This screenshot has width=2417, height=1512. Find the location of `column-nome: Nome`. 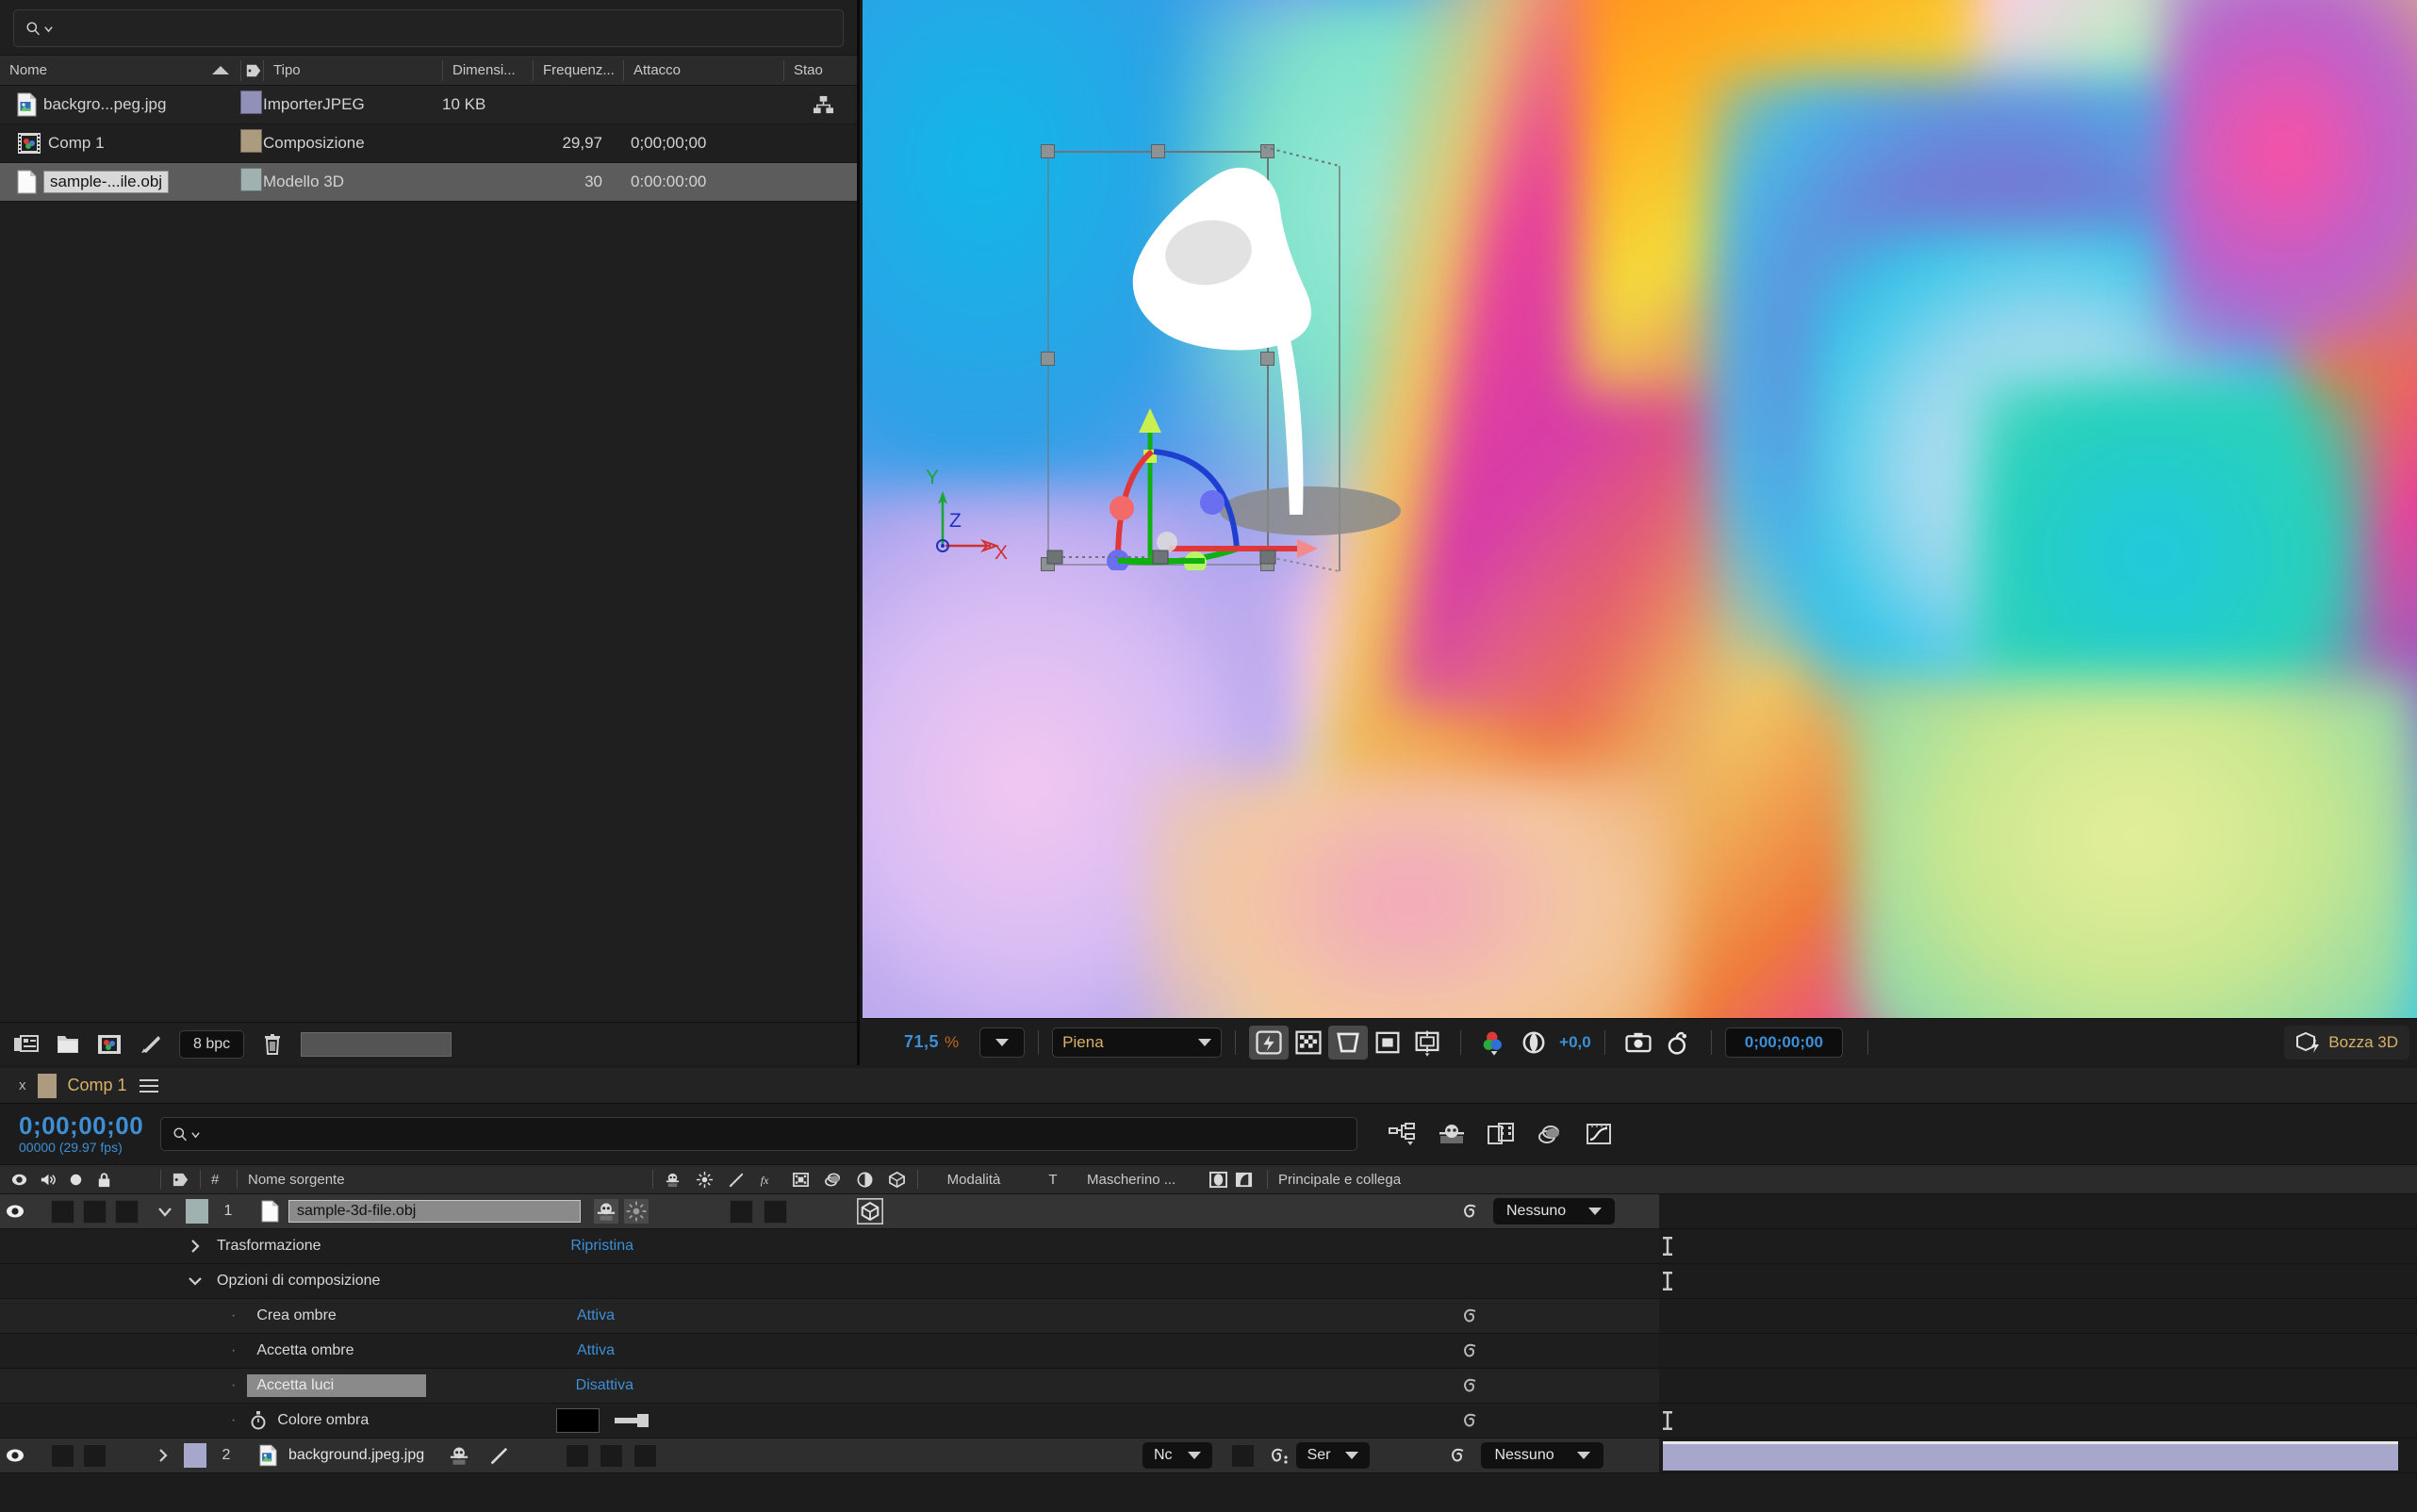

column-nome: Nome is located at coordinates (120, 70).